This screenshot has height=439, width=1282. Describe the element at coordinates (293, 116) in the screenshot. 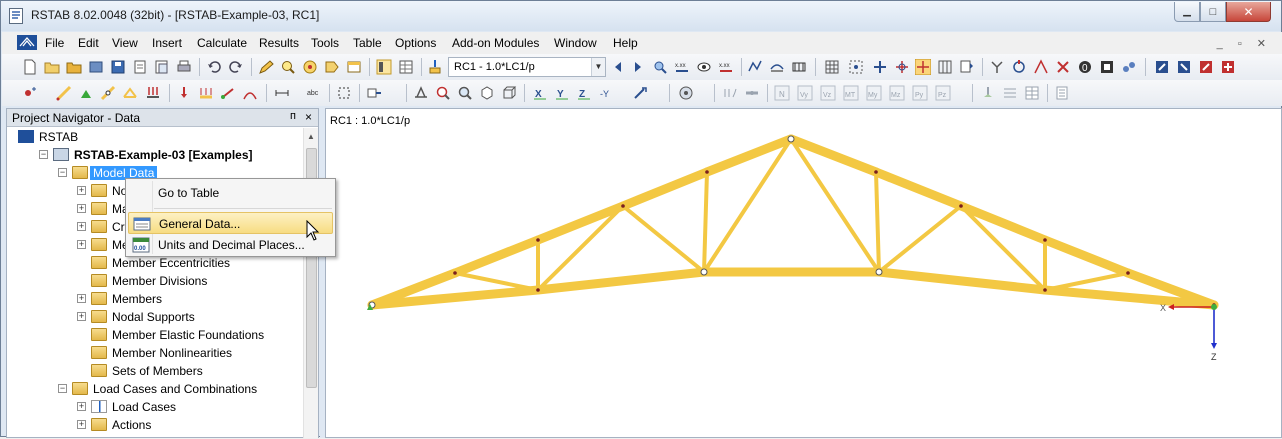

I see `pin-icon: ᴨ` at that location.